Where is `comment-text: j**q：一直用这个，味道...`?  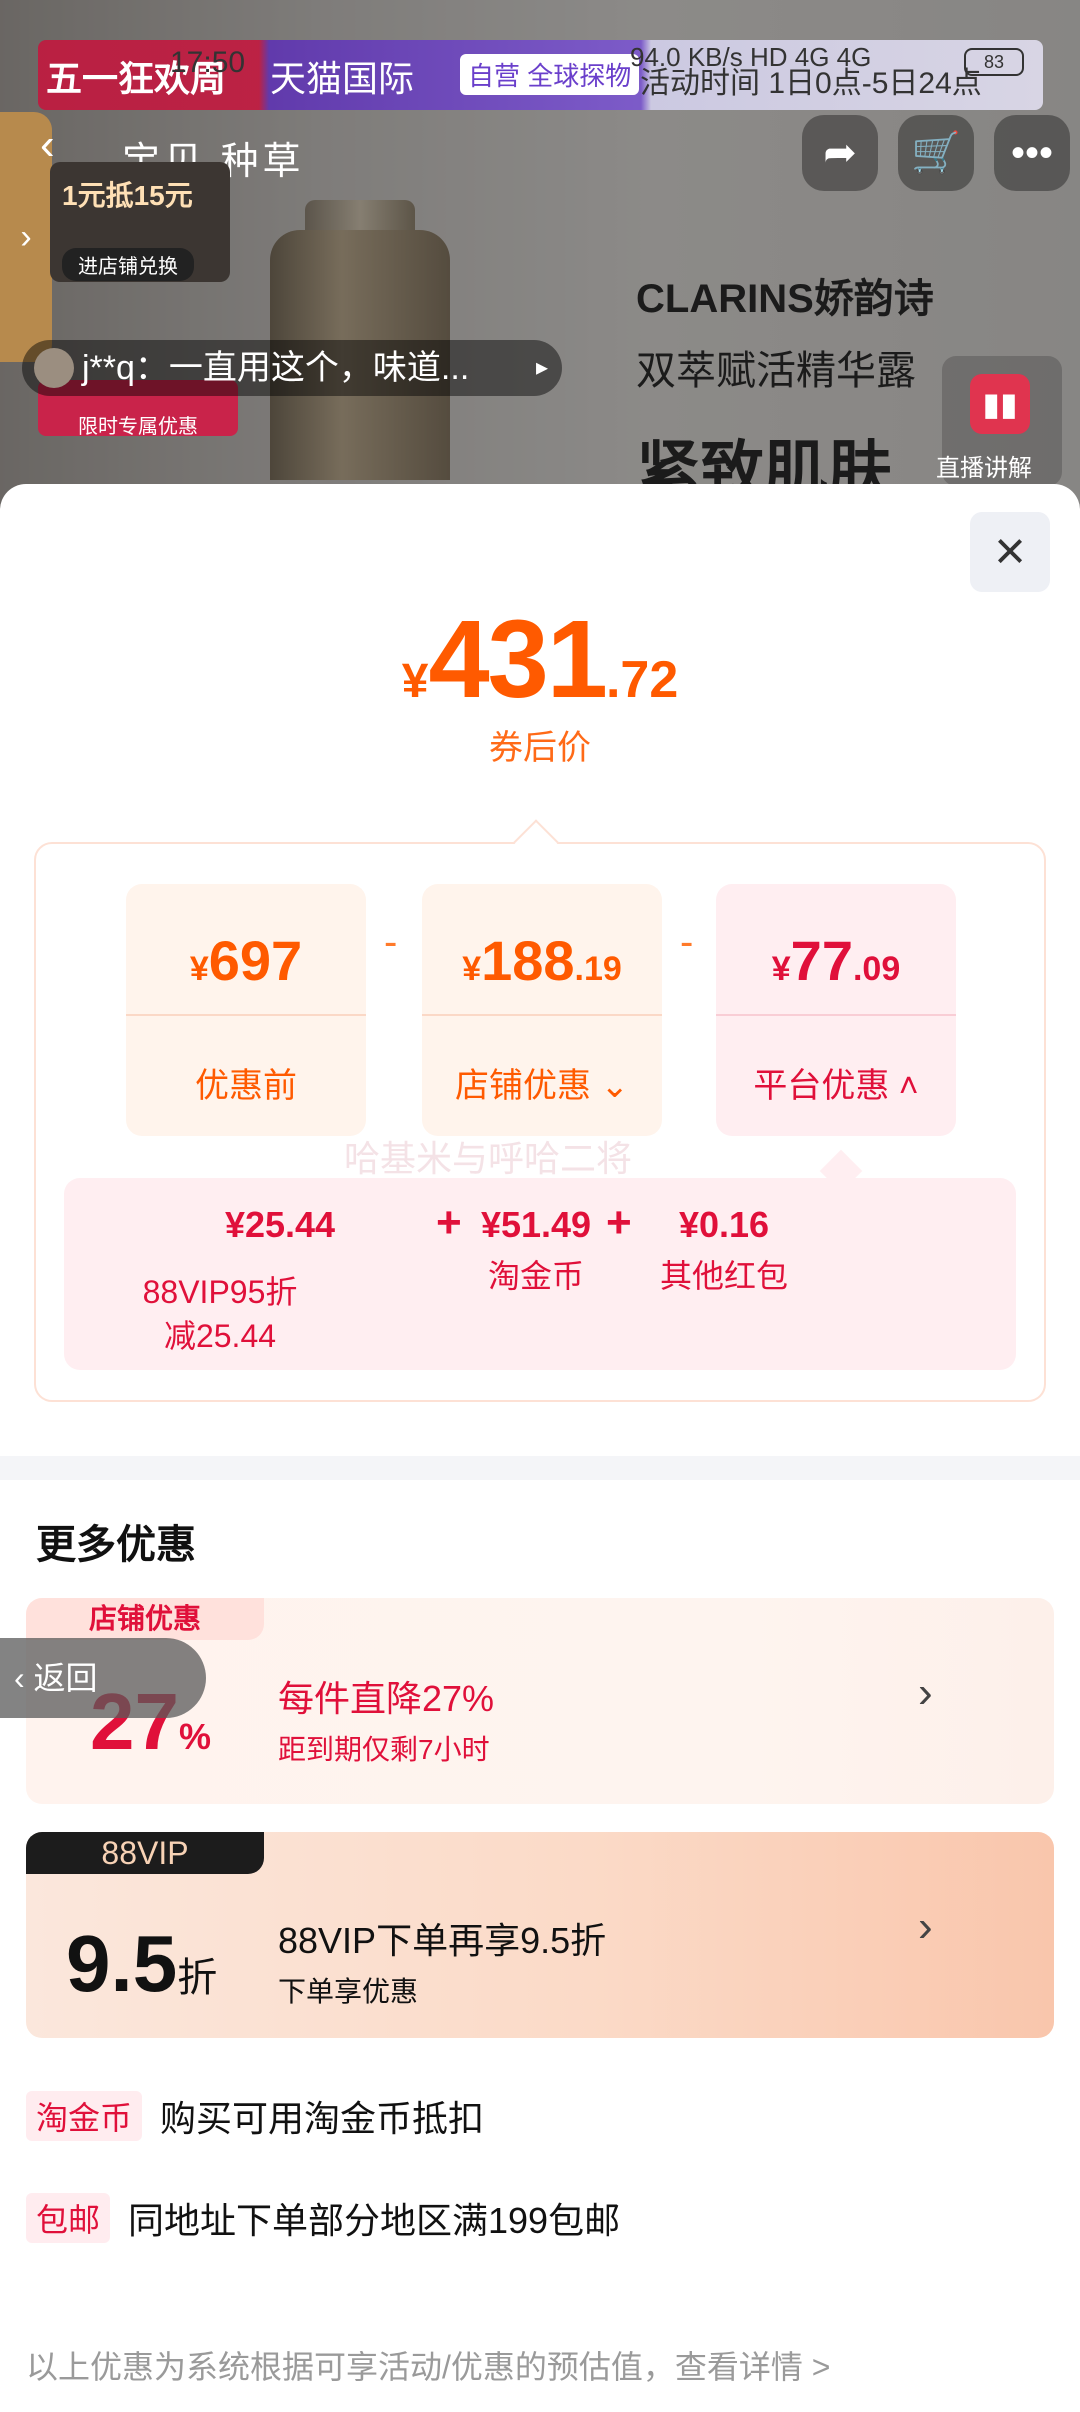
comment-text: j**q：一直用这个，味道... is located at coordinates (276, 368).